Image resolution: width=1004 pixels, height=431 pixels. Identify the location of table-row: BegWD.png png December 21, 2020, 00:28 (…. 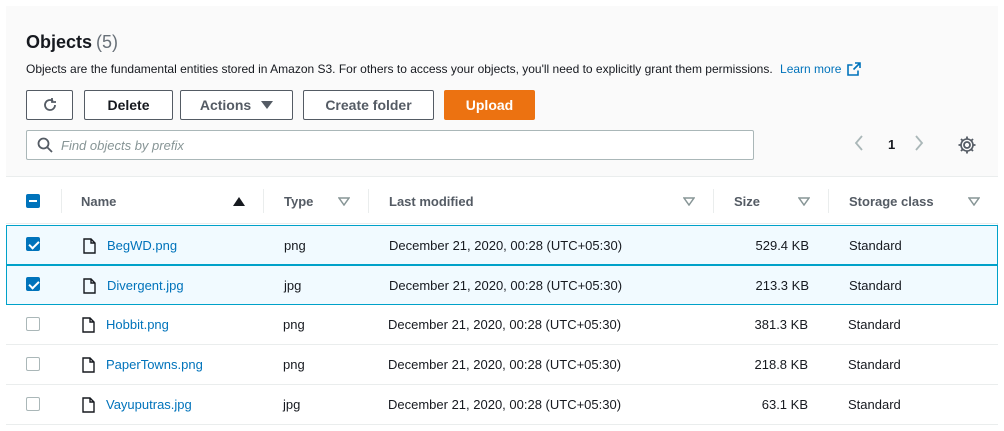
(502, 245).